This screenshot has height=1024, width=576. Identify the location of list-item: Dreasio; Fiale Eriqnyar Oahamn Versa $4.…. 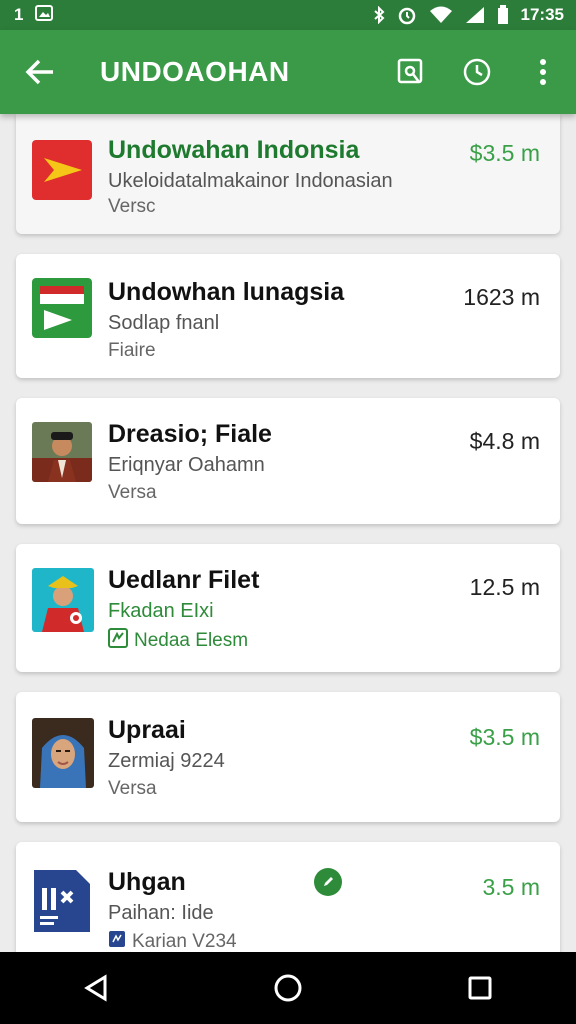
(288, 461).